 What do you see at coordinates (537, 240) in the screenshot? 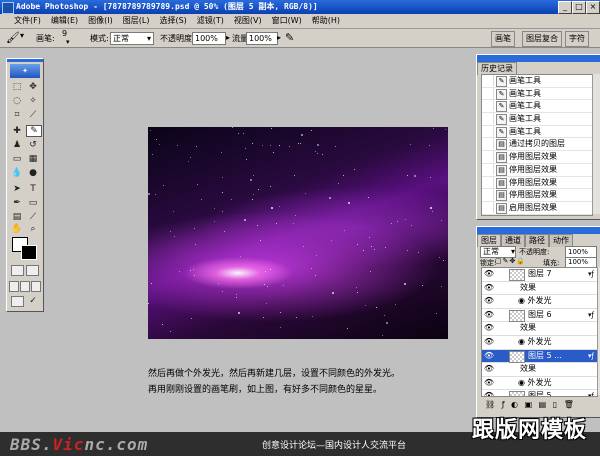
I see `tab-paths: 路径` at bounding box center [537, 240].